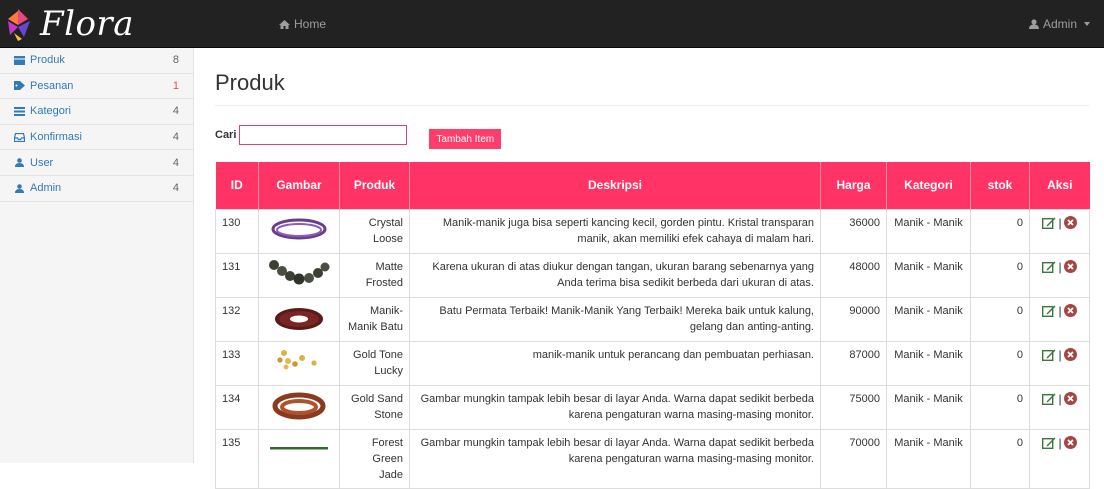 This screenshot has height=489, width=1104. What do you see at coordinates (42, 162) in the screenshot?
I see `sidebar-item-label: User` at bounding box center [42, 162].